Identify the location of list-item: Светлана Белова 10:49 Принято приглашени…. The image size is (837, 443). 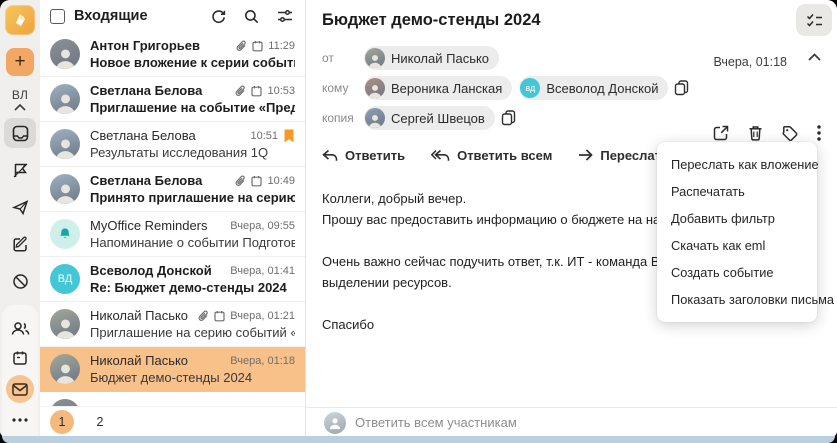
(172, 189).